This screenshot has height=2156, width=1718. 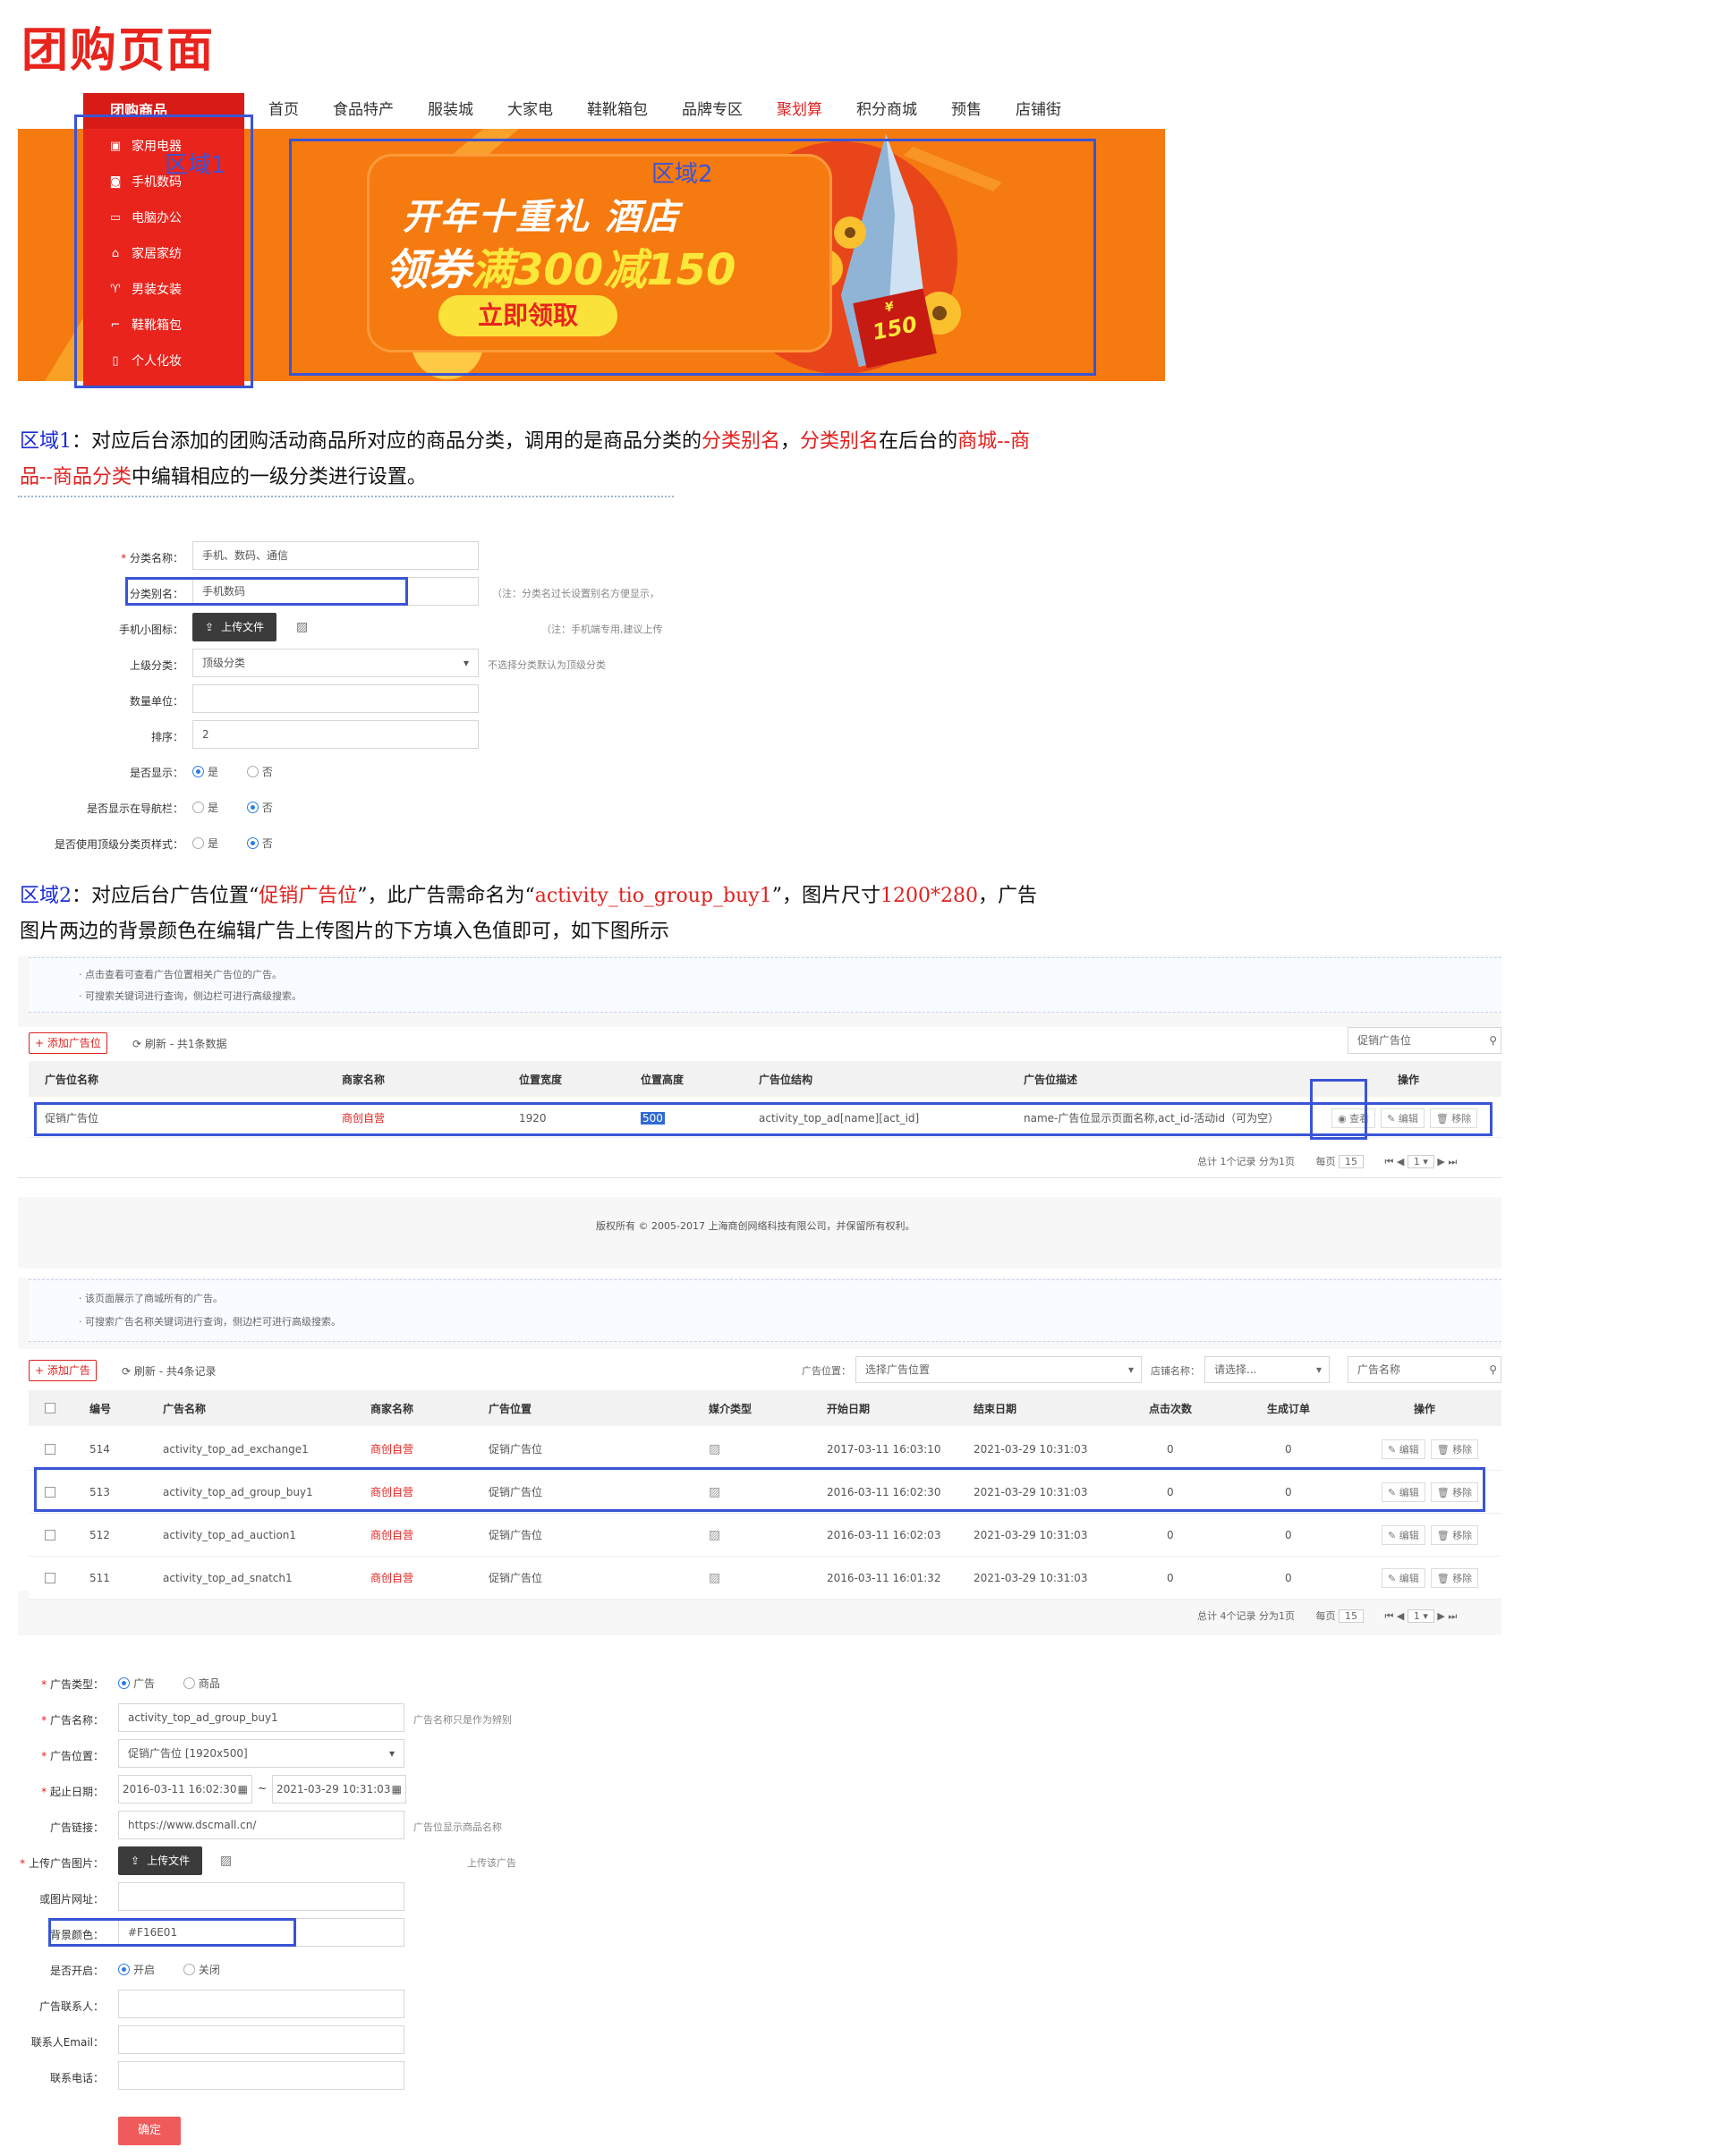 I want to click on parent-category-select: 顶级分类 ▾, so click(x=335, y=663).